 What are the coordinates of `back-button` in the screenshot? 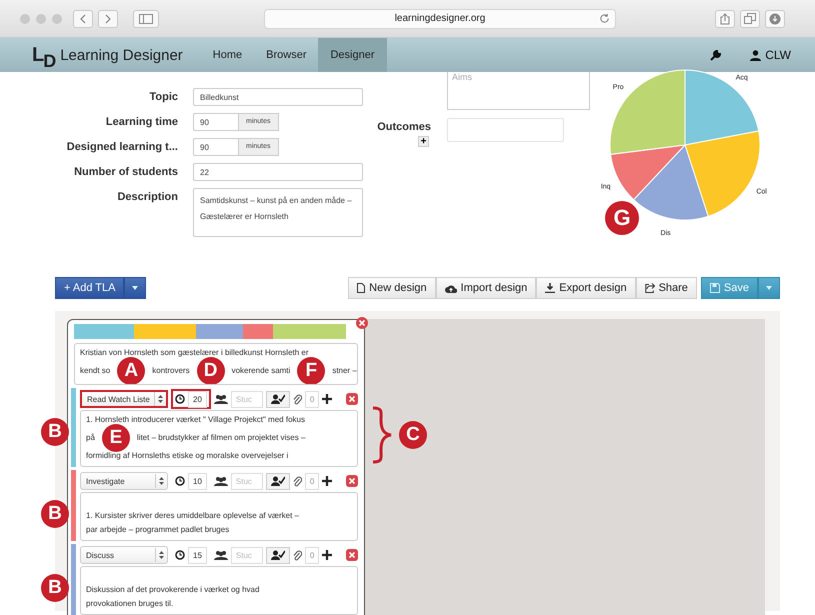 It's located at (83, 19).